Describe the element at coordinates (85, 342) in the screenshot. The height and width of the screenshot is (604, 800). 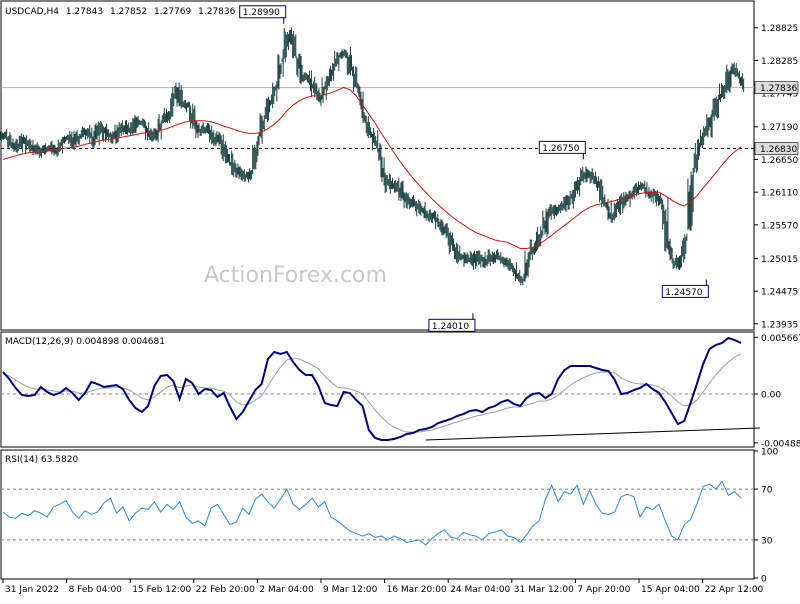
I see `macd-panel-title: MACD(12,26,9) 0.004898 0.004681` at that location.